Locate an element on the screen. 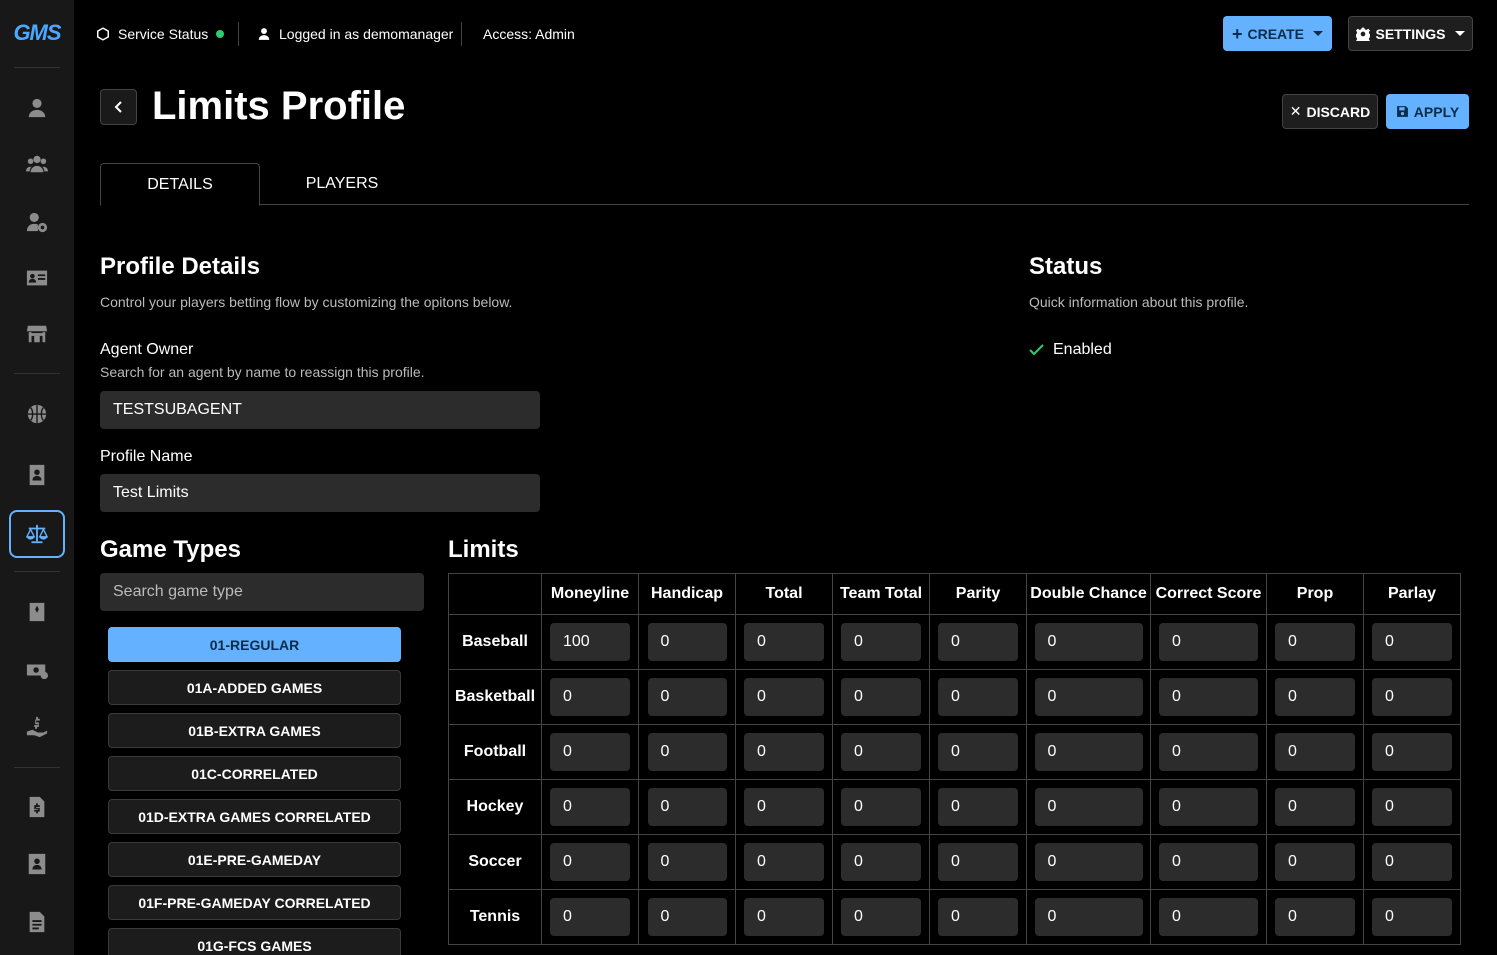  service-status: Service Status is located at coordinates (160, 34).